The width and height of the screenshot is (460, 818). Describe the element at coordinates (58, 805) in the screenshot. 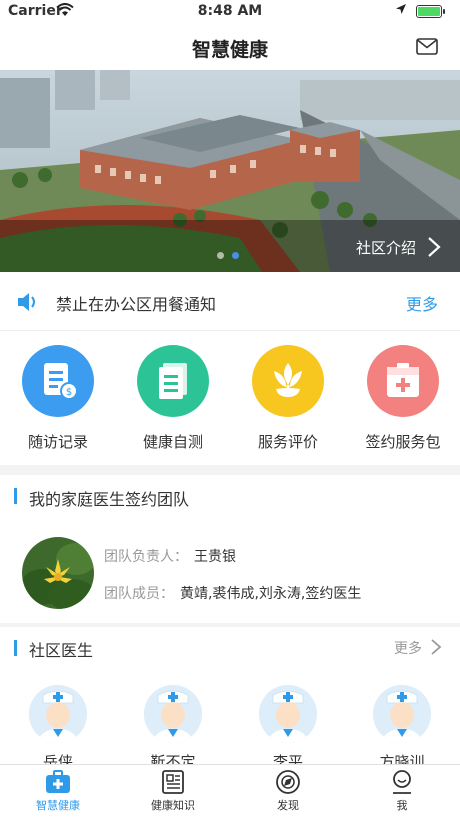

I see `tab-label: 智慧健康` at that location.